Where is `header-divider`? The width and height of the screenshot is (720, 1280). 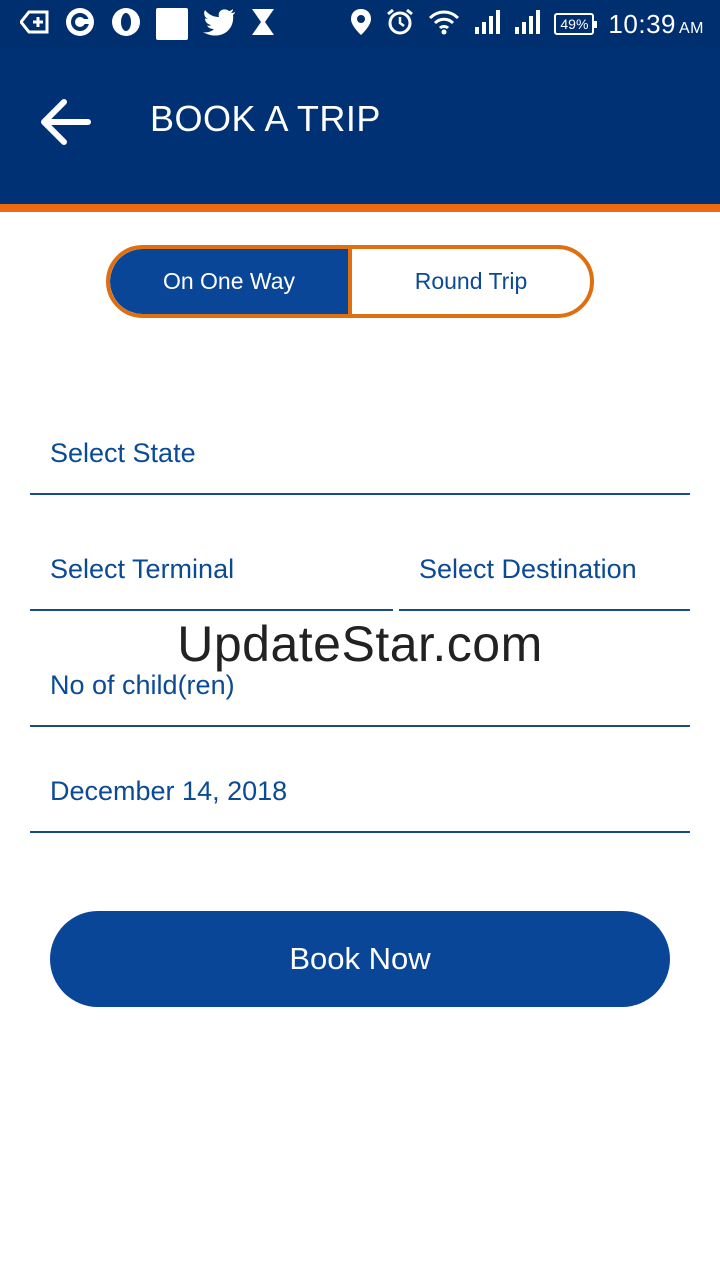
header-divider is located at coordinates (360, 208).